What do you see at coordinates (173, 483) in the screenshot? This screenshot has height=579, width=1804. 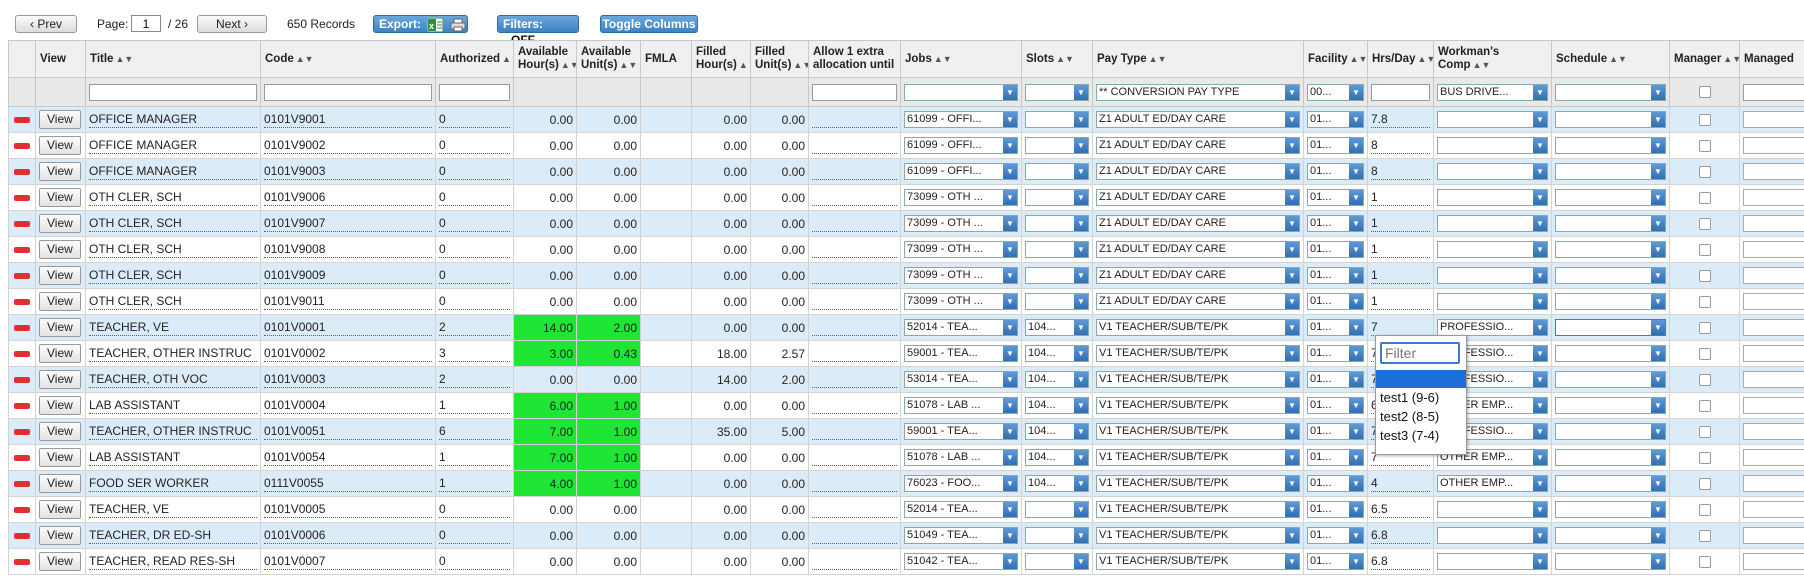 I see `title-cell: FOOD SER WORKER` at bounding box center [173, 483].